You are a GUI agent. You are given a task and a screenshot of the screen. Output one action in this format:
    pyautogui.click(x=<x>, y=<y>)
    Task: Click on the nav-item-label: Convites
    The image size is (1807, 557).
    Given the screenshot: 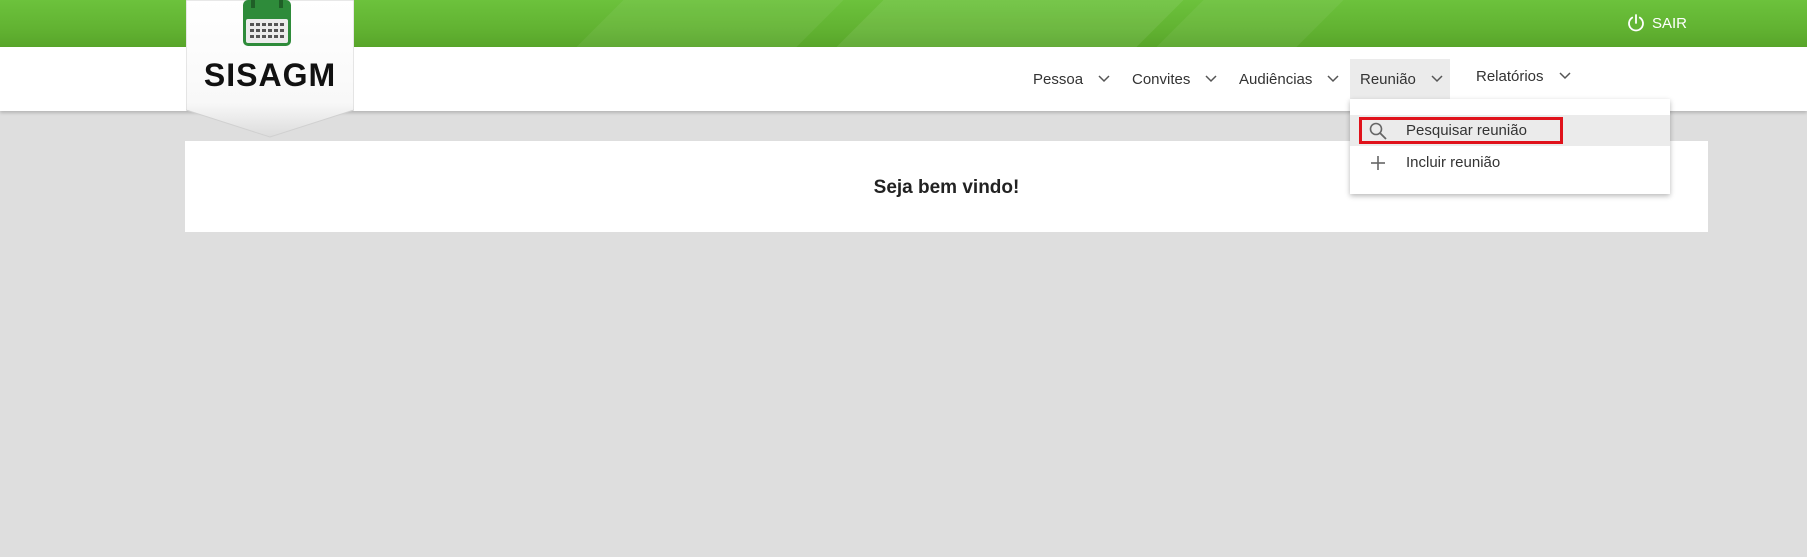 What is the action you would take?
    pyautogui.click(x=1161, y=79)
    